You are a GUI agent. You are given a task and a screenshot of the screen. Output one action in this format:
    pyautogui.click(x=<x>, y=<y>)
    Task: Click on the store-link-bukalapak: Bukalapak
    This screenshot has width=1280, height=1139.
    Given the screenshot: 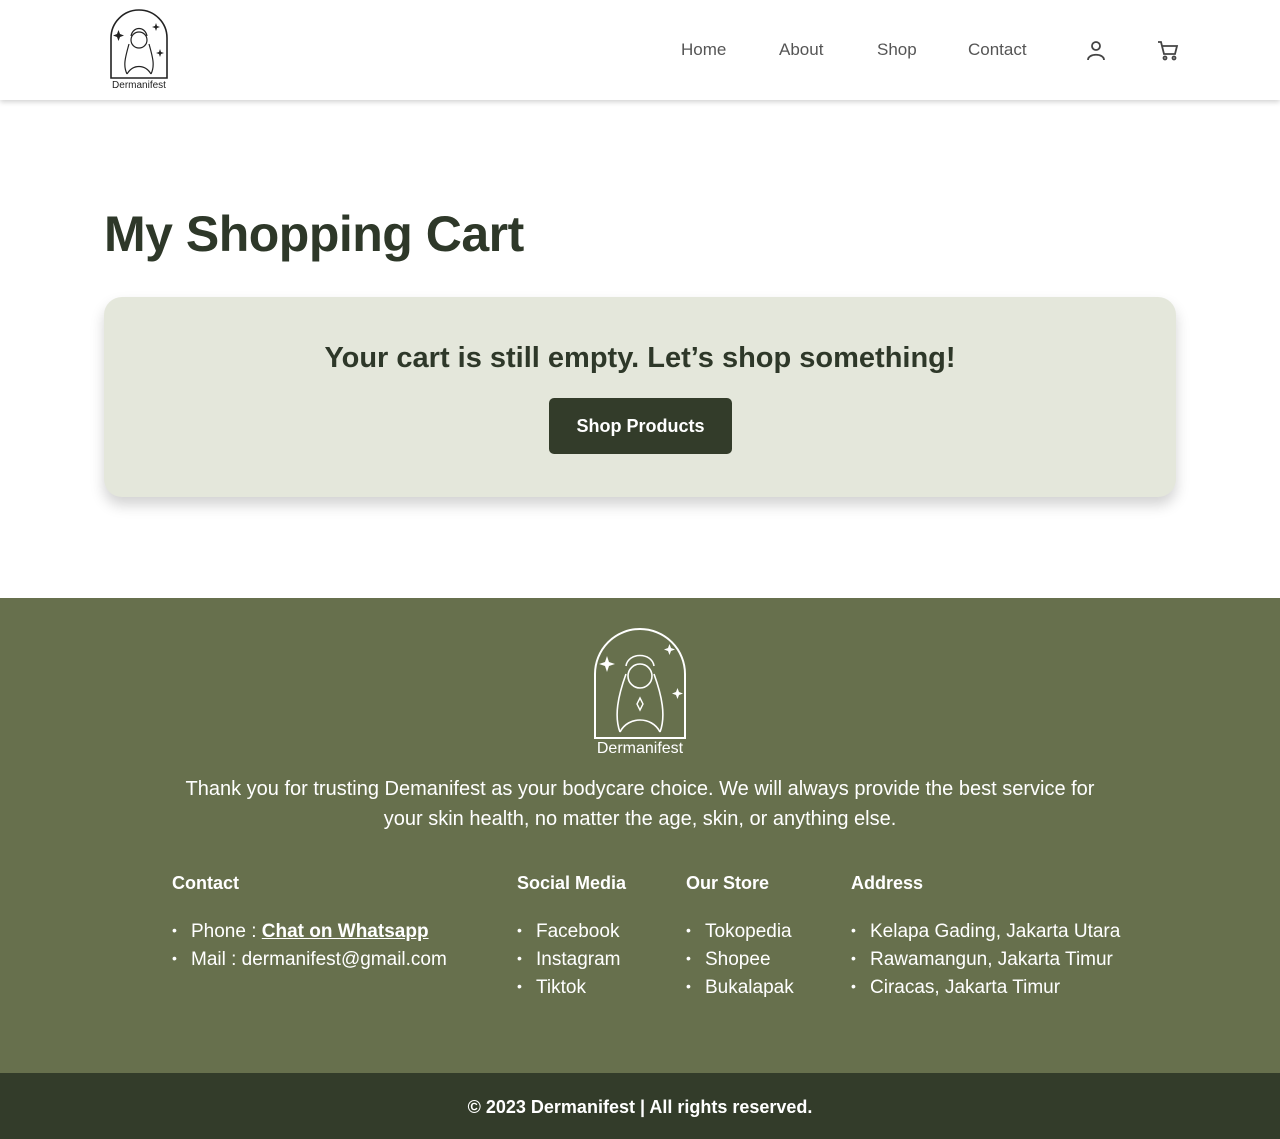 What is the action you would take?
    pyautogui.click(x=740, y=987)
    